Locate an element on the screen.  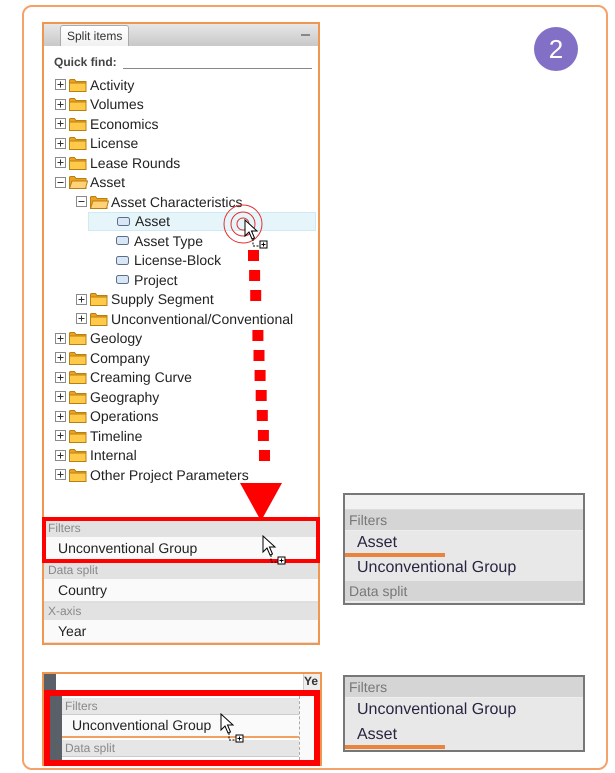
tree-item: Project is located at coordinates (206, 280).